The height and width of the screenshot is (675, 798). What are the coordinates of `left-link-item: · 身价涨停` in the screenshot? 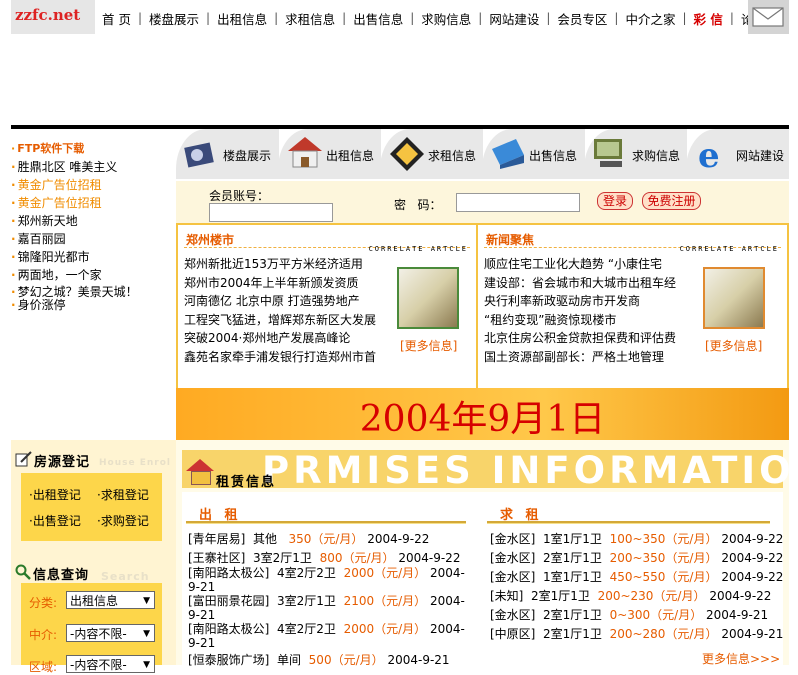 It's located at (93, 305).